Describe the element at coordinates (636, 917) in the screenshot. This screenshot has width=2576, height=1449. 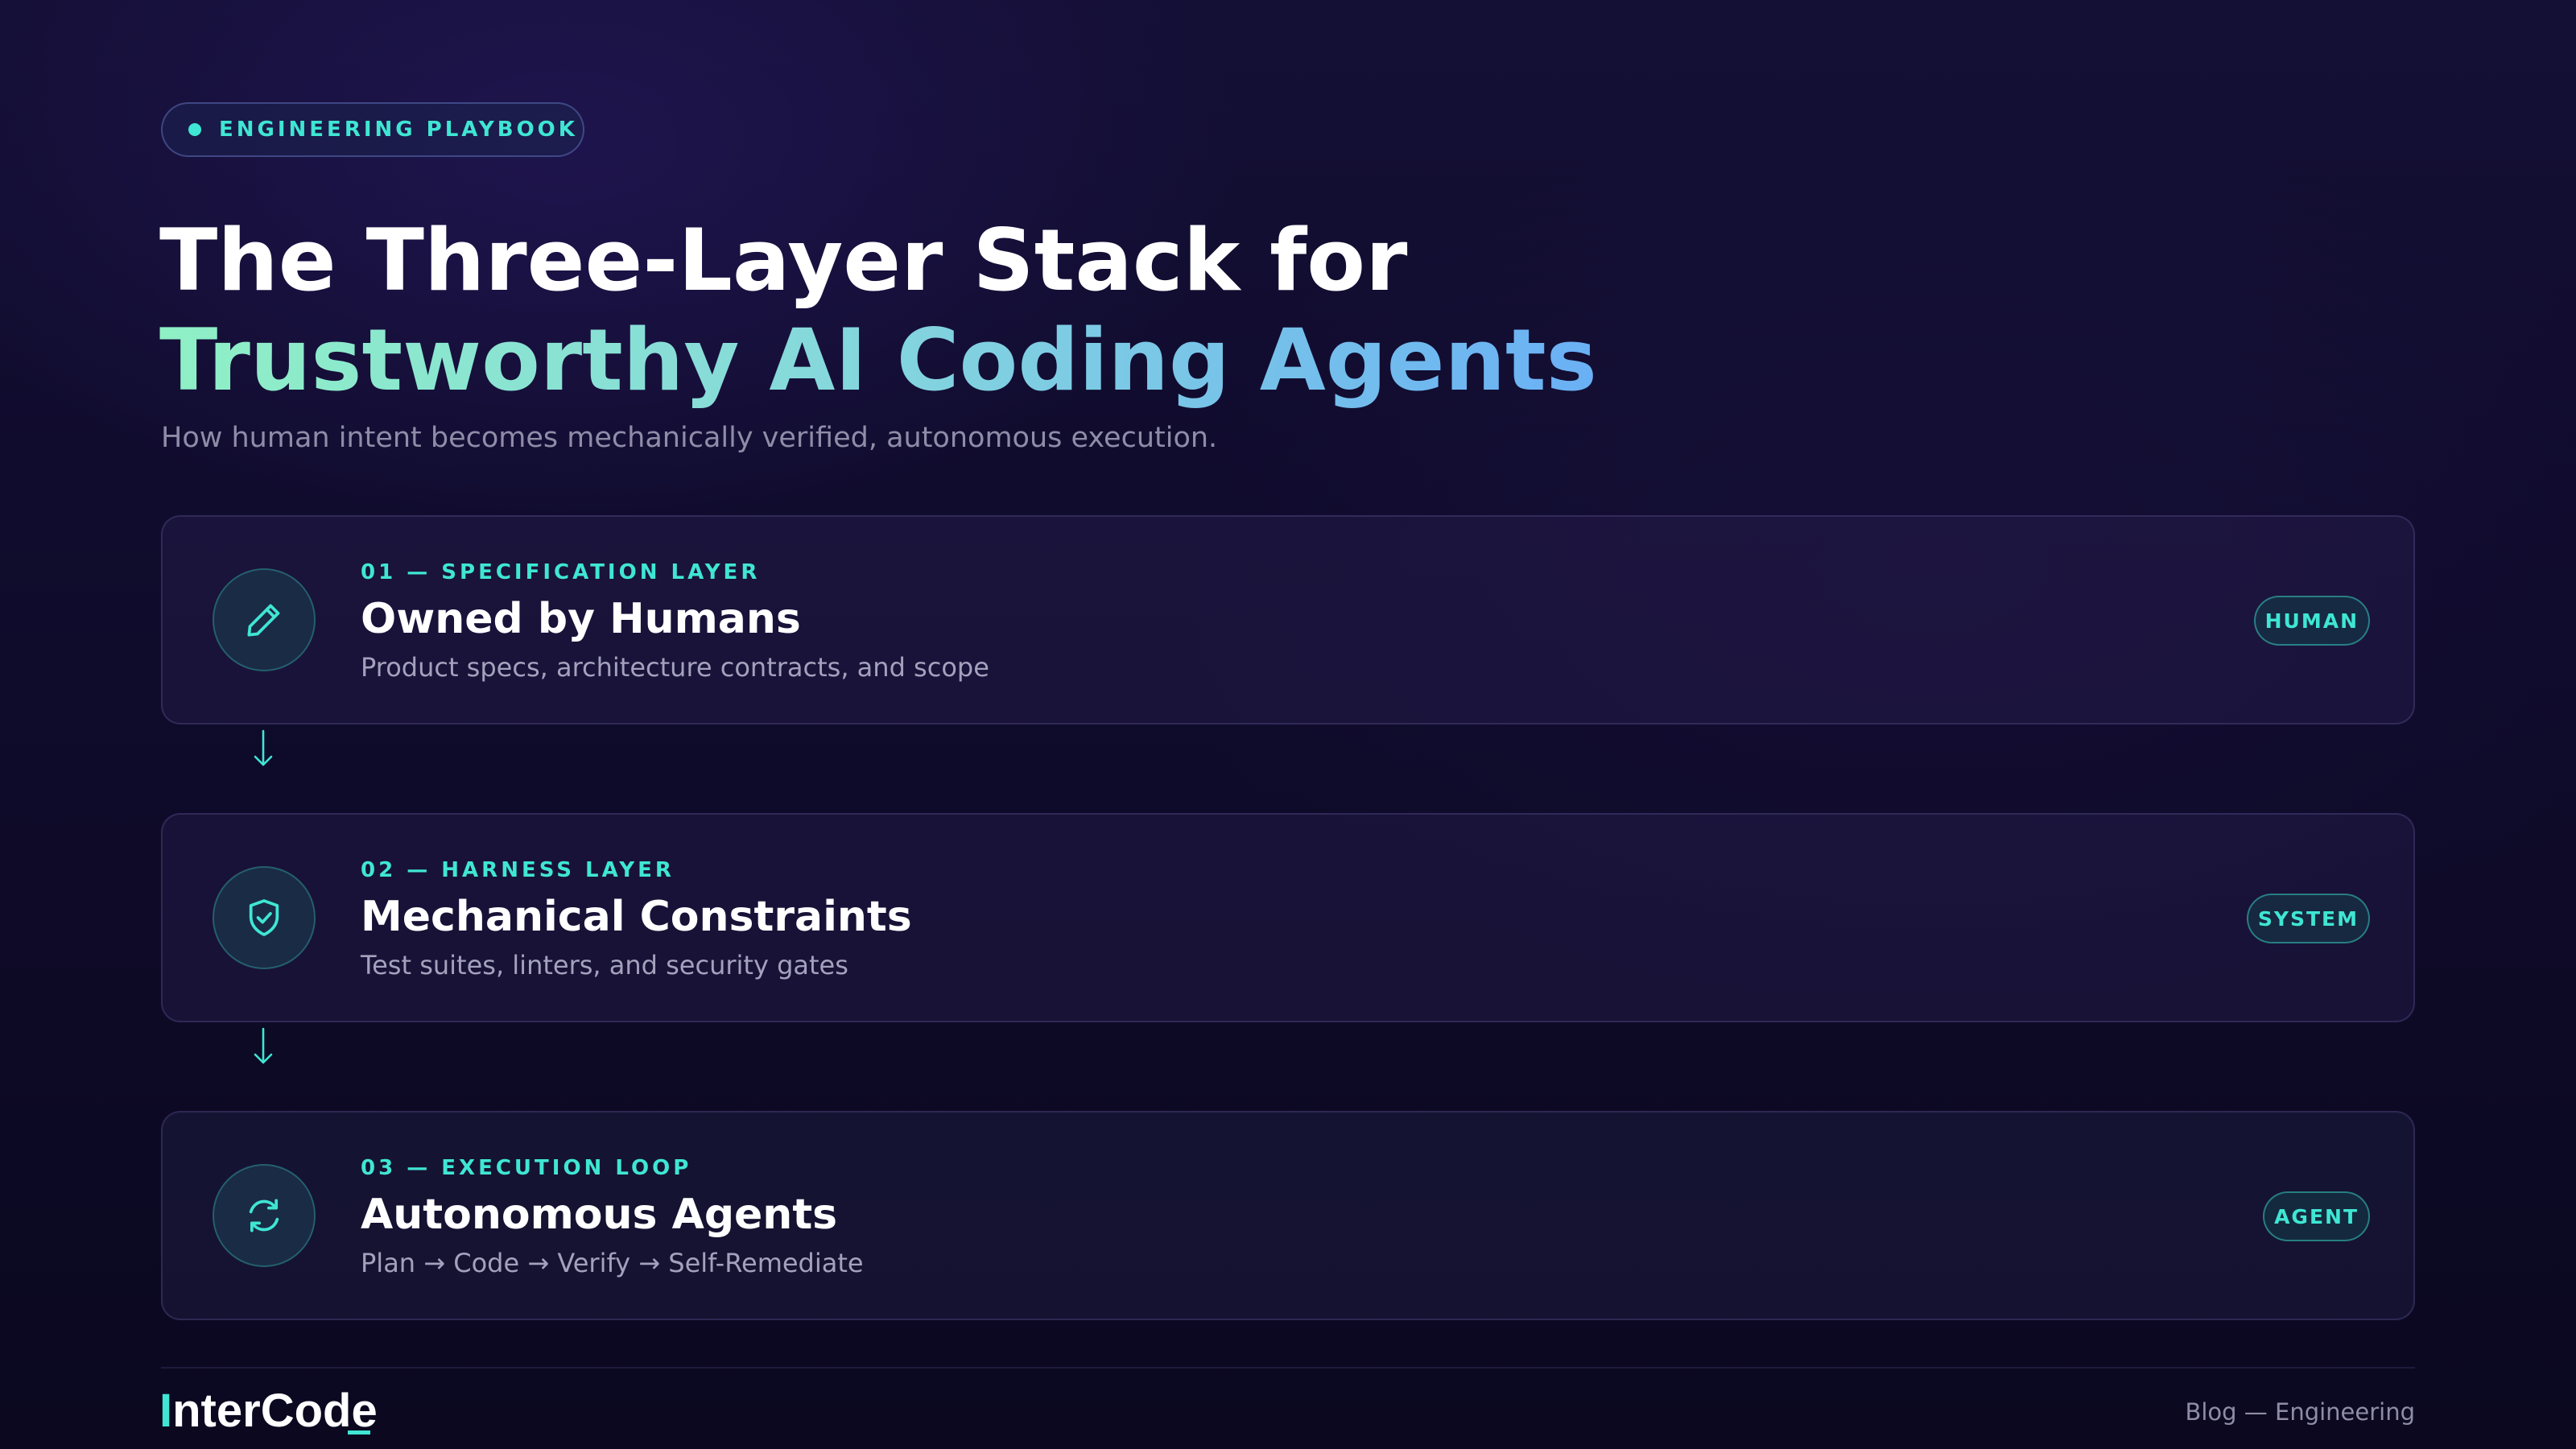
I see `layer-title: Mechanical Constraints` at that location.